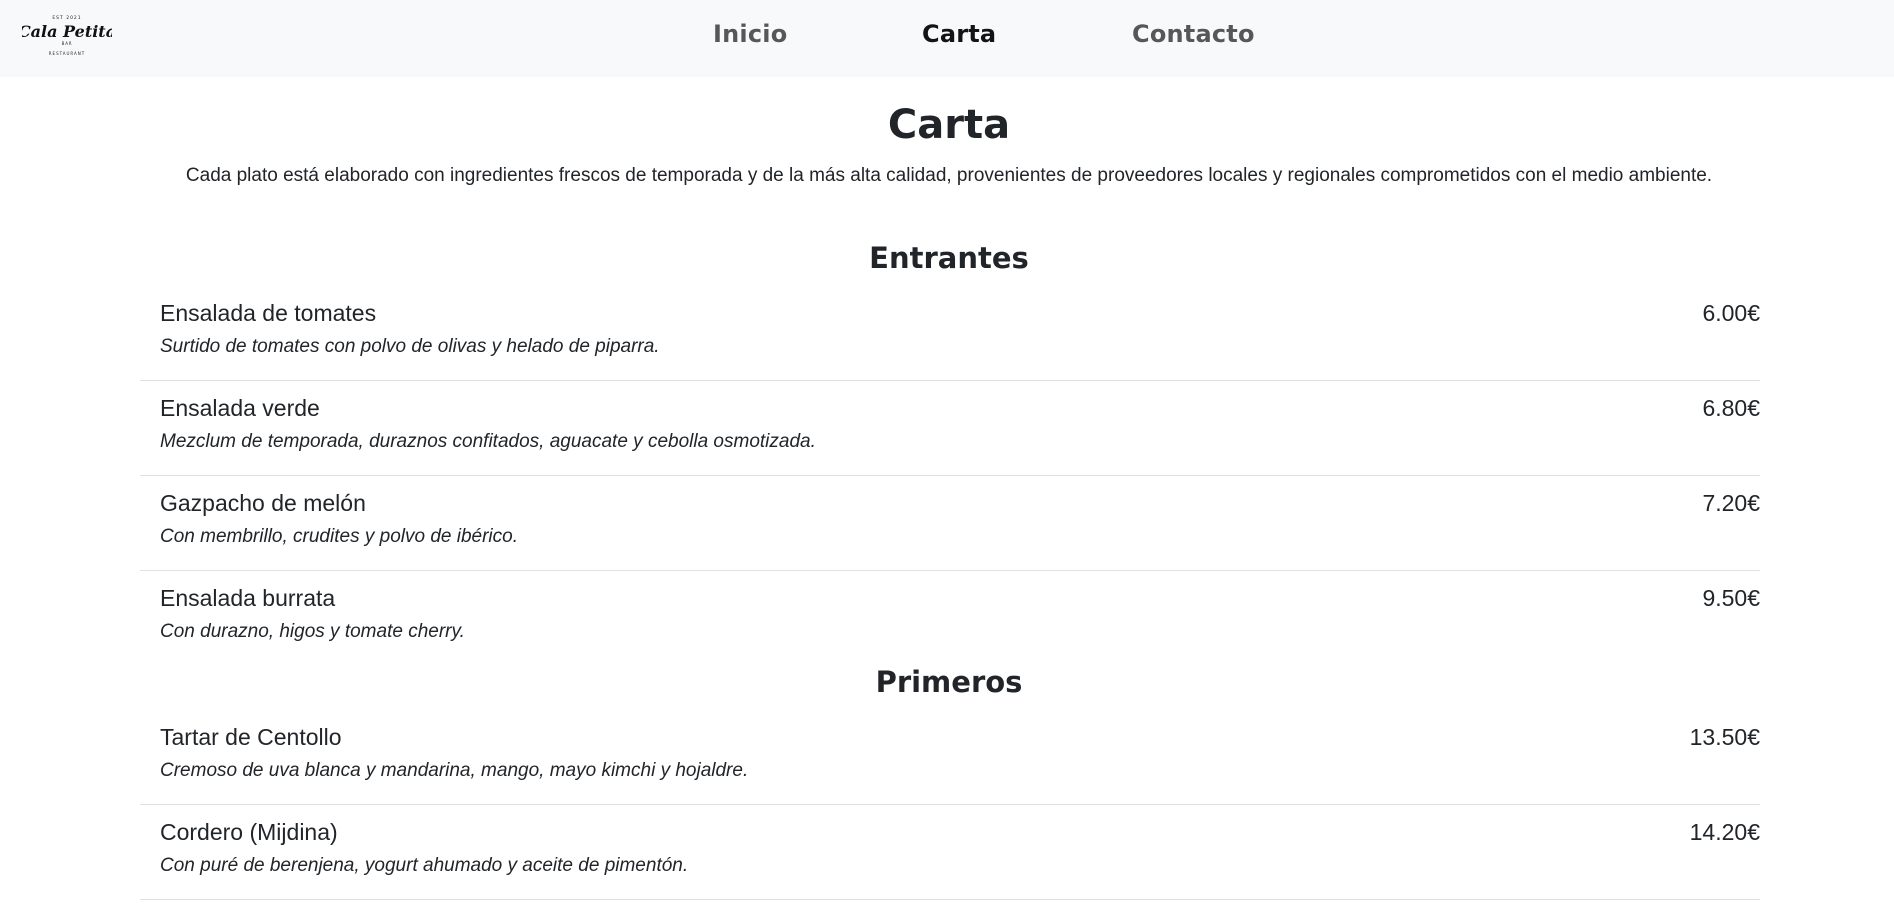 This screenshot has width=1894, height=917. What do you see at coordinates (750, 34) in the screenshot?
I see `nav-inicio: Inicio` at bounding box center [750, 34].